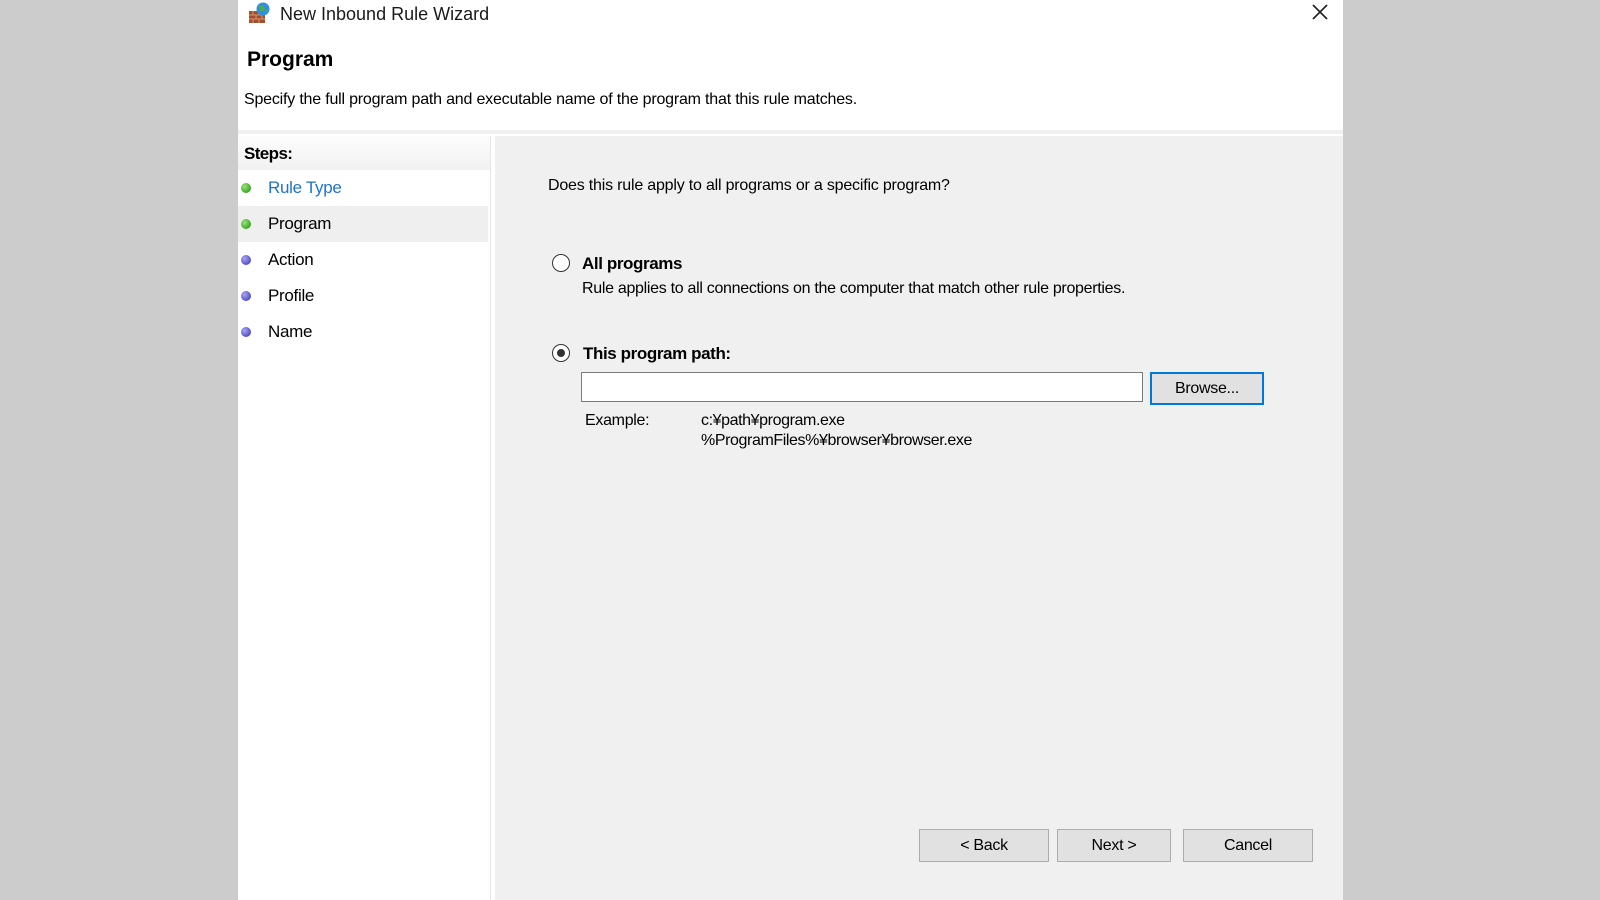 This screenshot has height=900, width=1600. Describe the element at coordinates (364, 188) in the screenshot. I see `step-rule-type: Rule Type` at that location.